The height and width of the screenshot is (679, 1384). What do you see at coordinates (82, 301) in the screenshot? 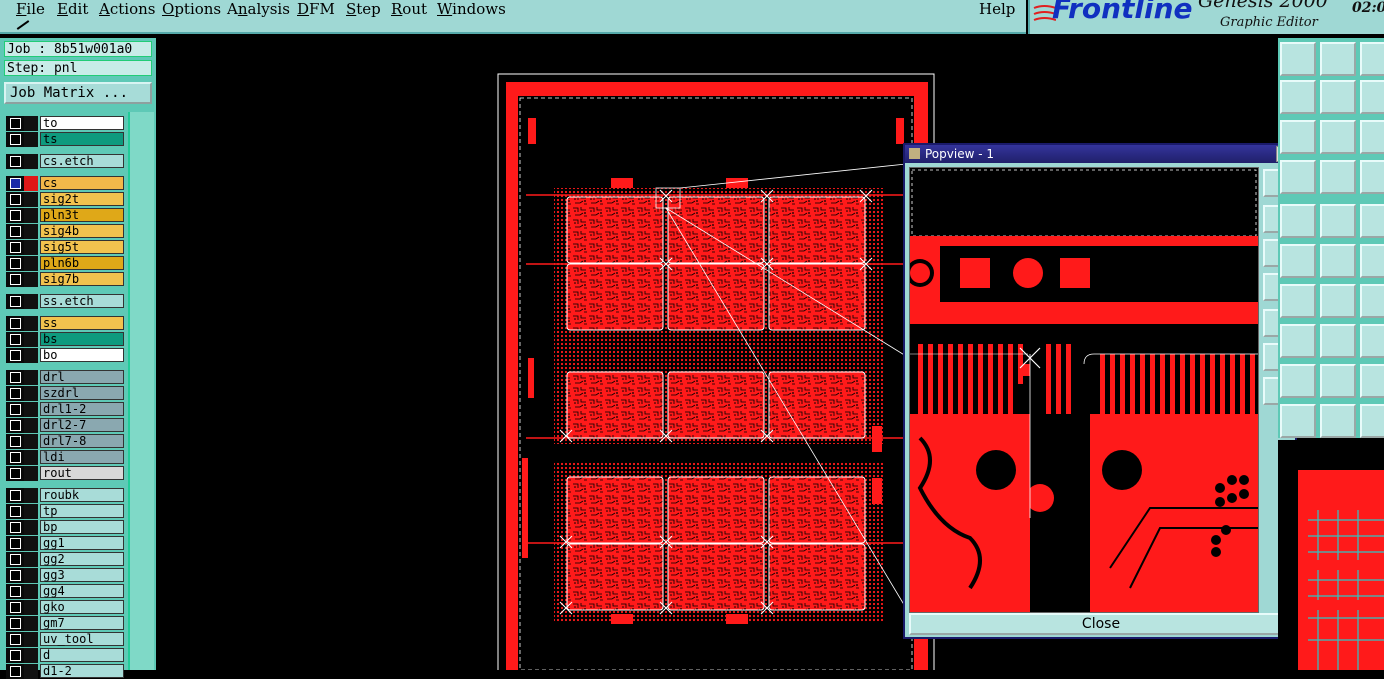
I see `layer-name: ss.etch` at bounding box center [82, 301].